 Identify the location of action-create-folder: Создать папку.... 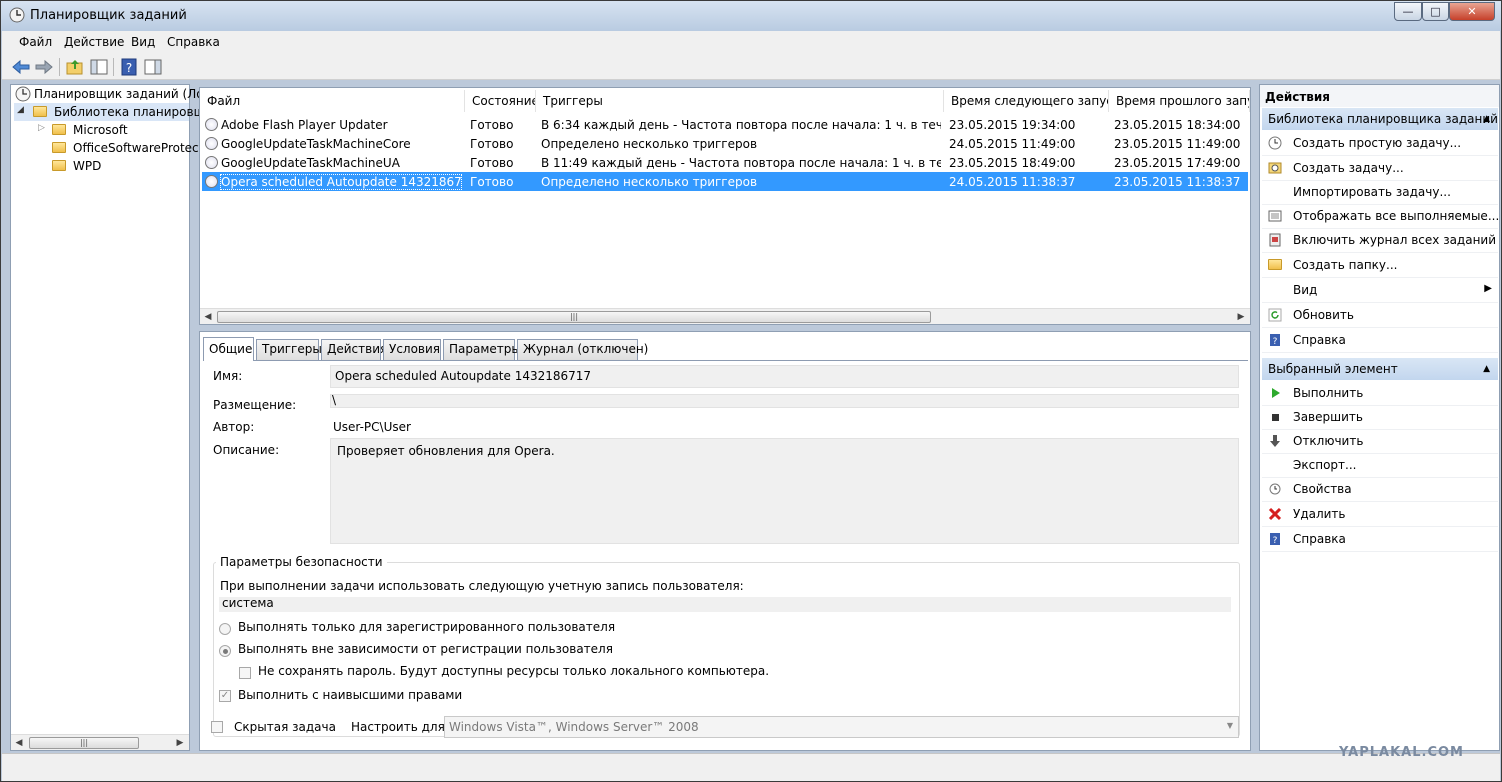
(1380, 265).